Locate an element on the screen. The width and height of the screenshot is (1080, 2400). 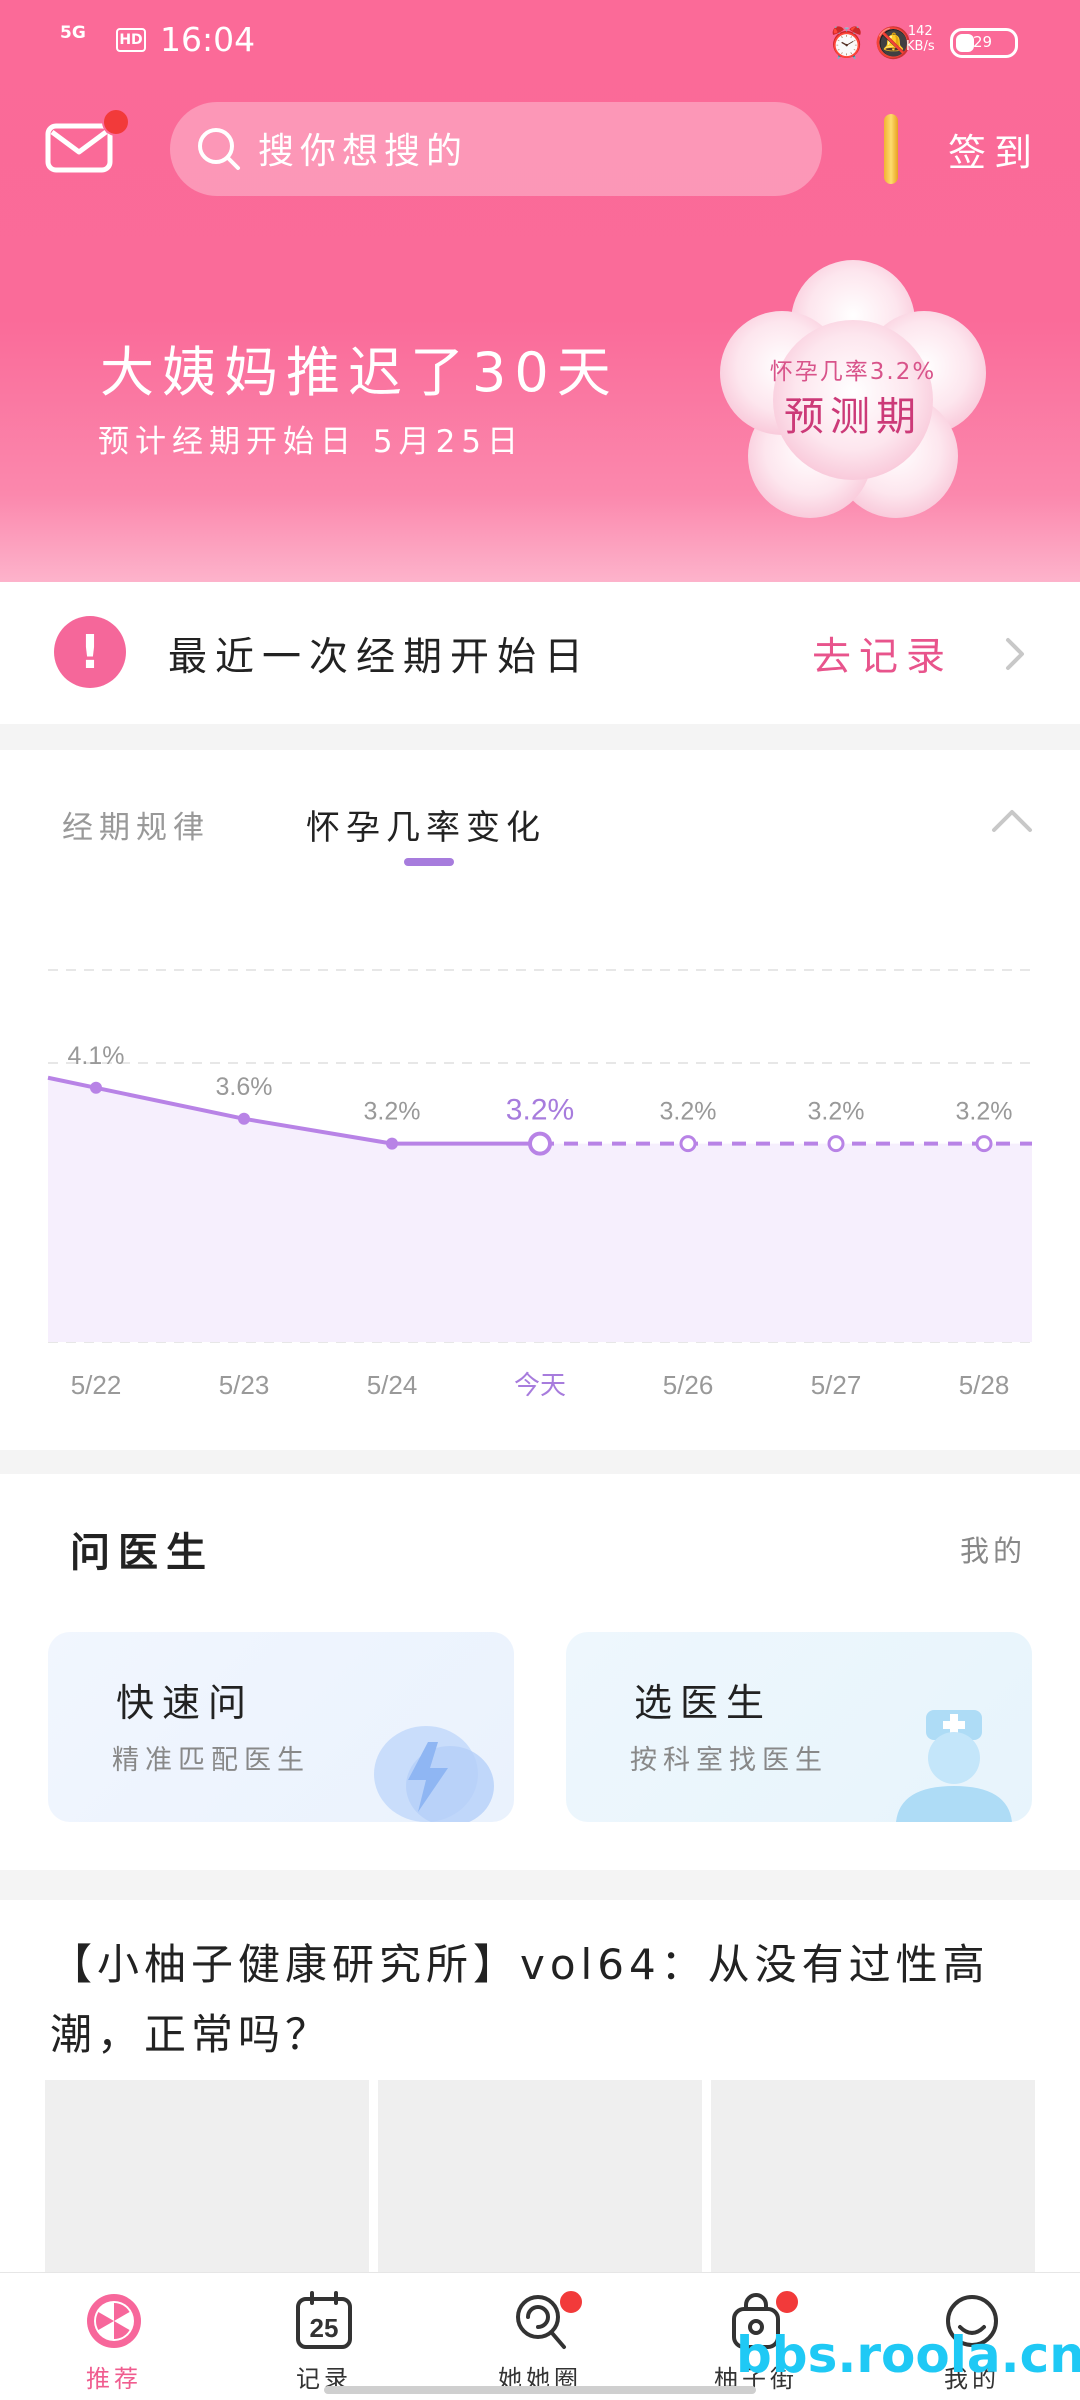
network-indicator: 5G is located at coordinates (73, 33).